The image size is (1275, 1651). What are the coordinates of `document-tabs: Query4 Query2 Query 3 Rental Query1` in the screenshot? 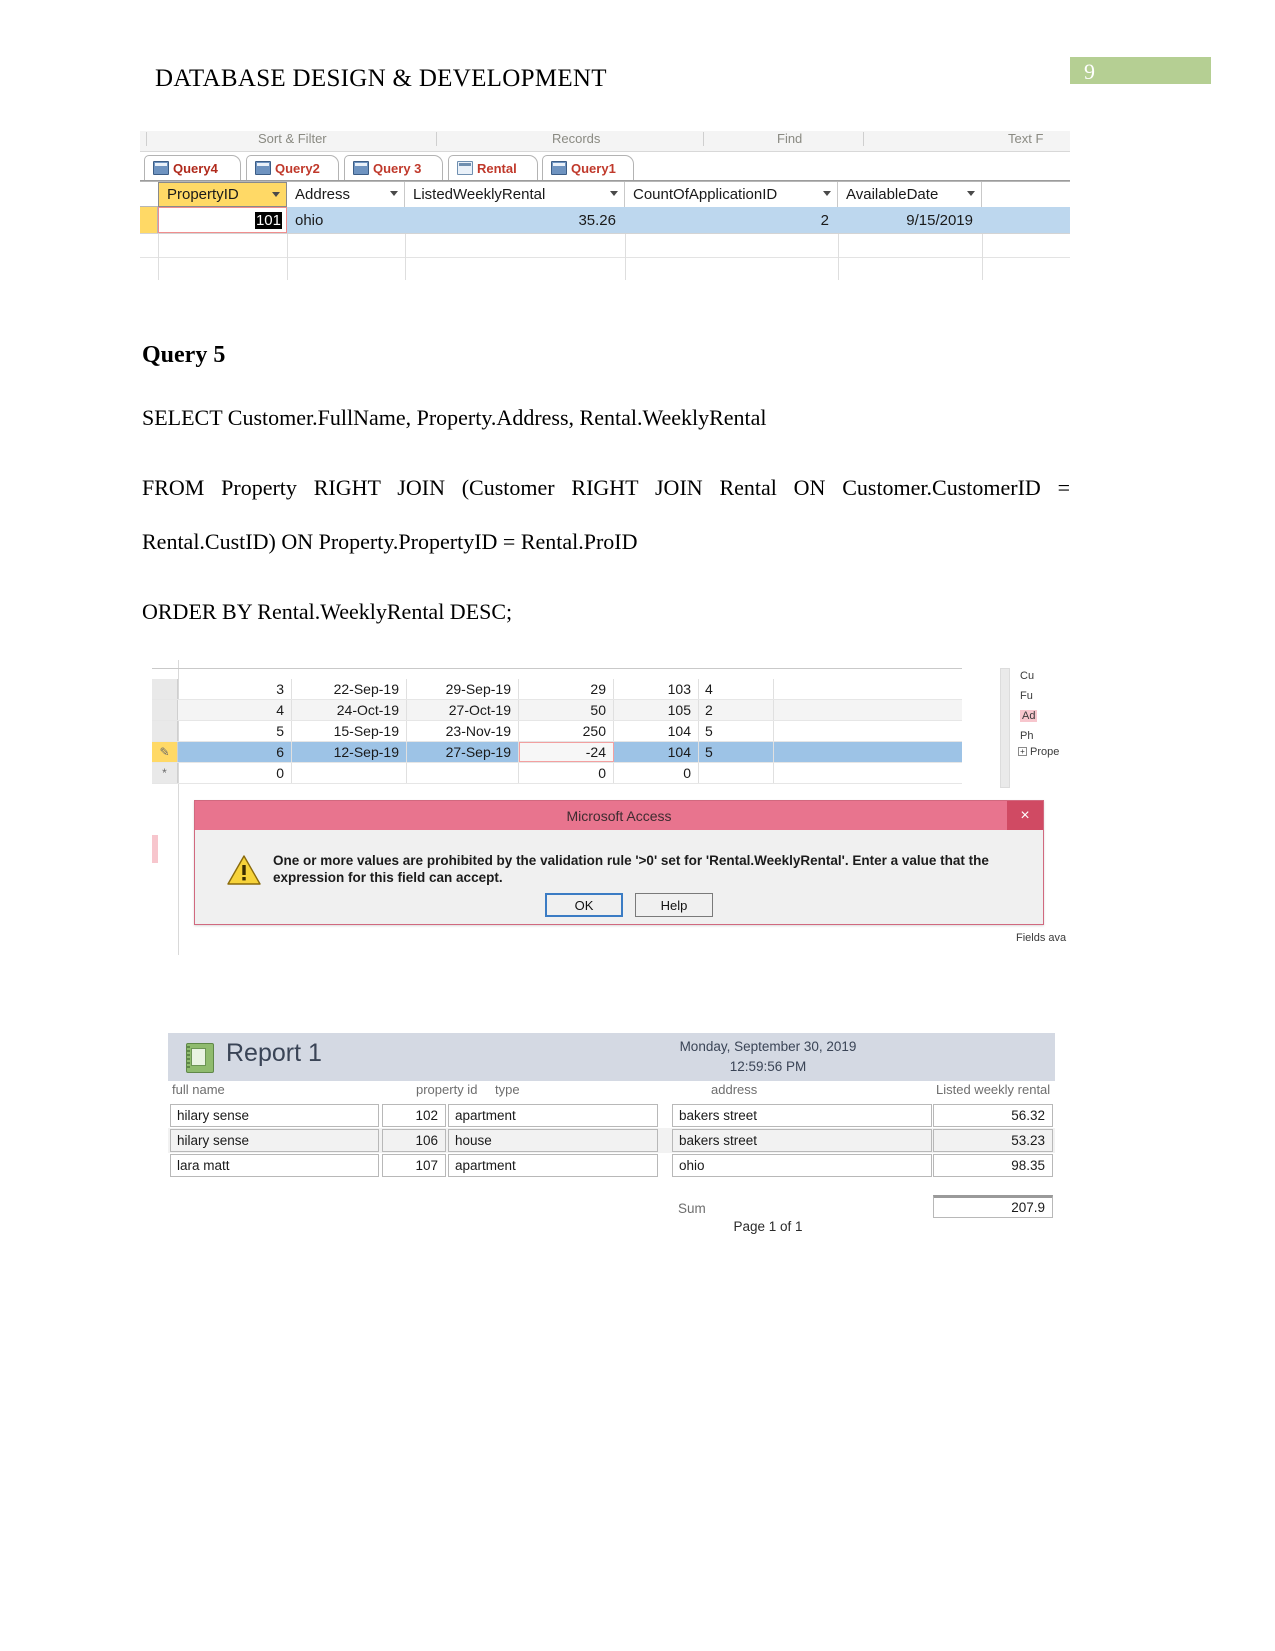 It's located at (605, 166).